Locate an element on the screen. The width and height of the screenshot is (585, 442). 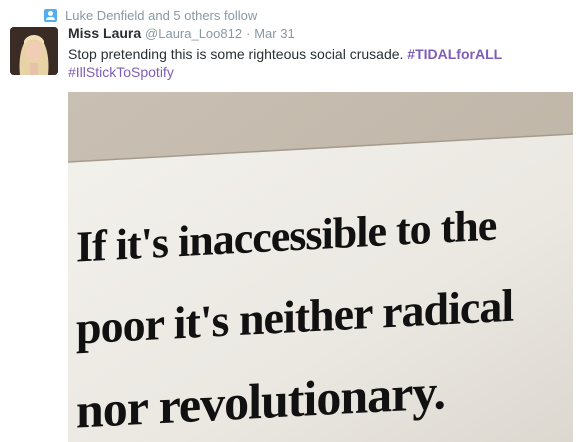
avatar-photo is located at coordinates (34, 51).